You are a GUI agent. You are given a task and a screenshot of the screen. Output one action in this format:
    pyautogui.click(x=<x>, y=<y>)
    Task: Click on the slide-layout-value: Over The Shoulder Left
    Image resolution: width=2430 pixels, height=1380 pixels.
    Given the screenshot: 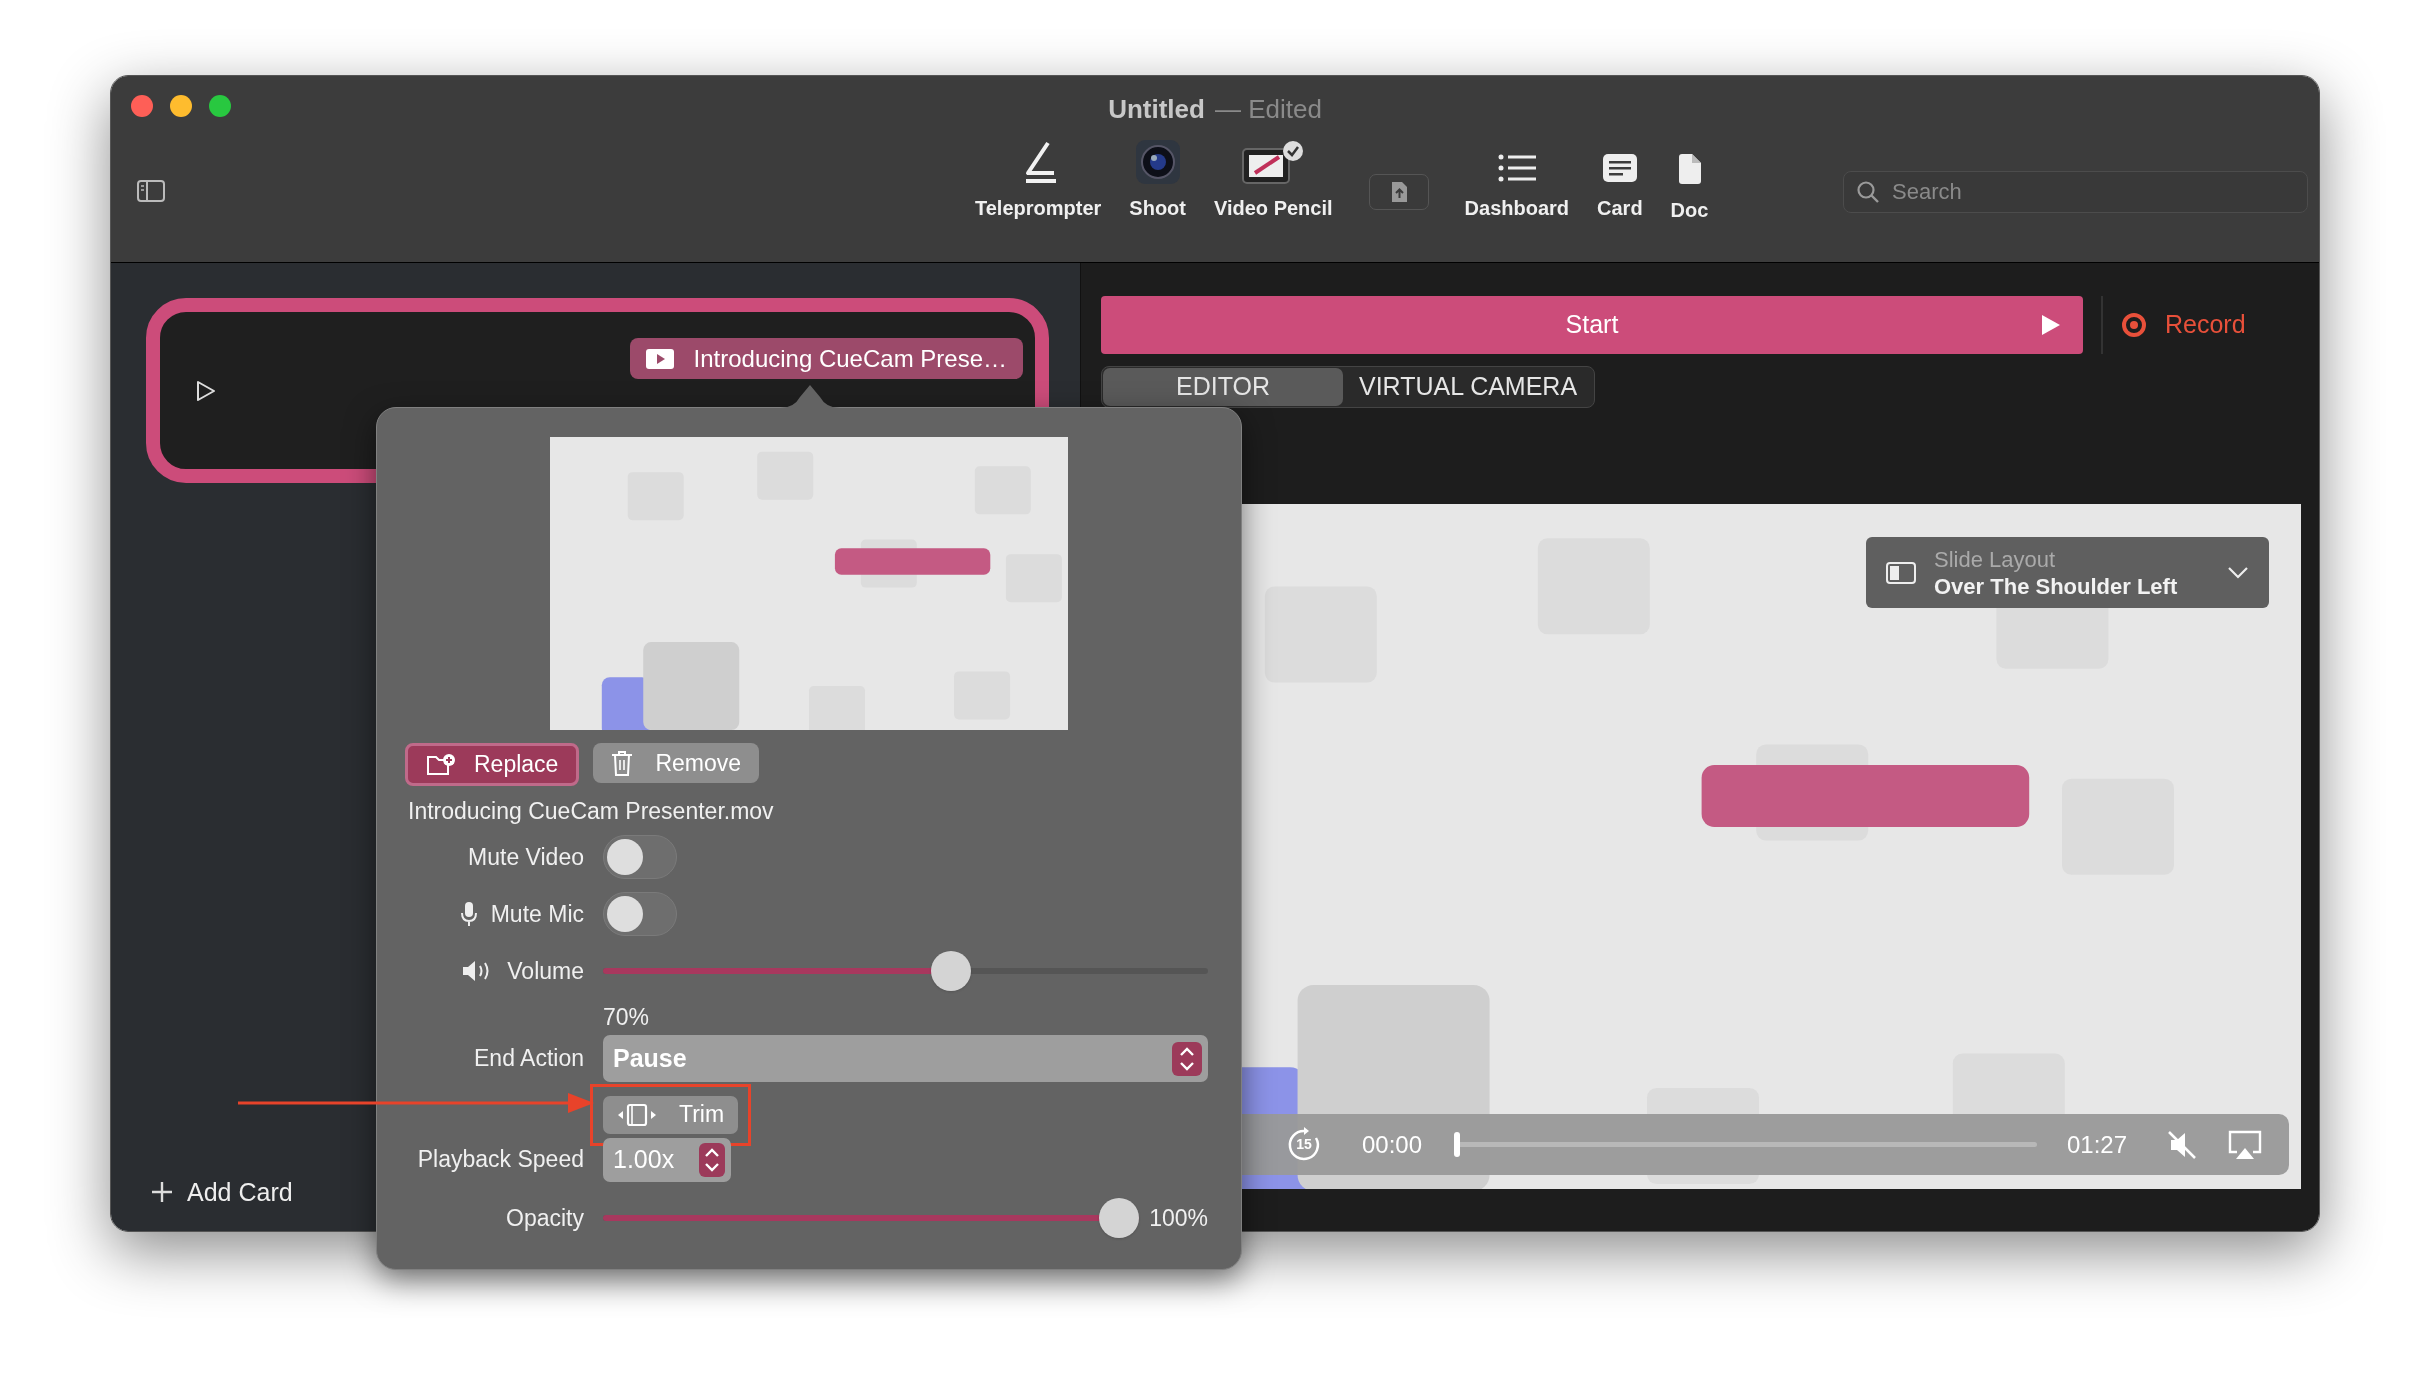 What is the action you would take?
    pyautogui.click(x=2056, y=586)
    